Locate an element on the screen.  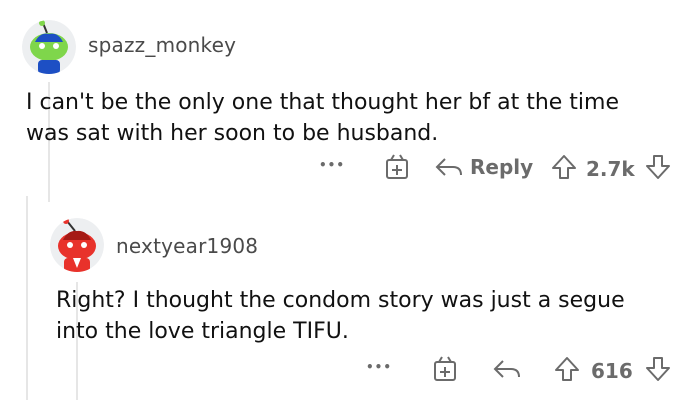
comment-username: nextyear1908 is located at coordinates (187, 246).